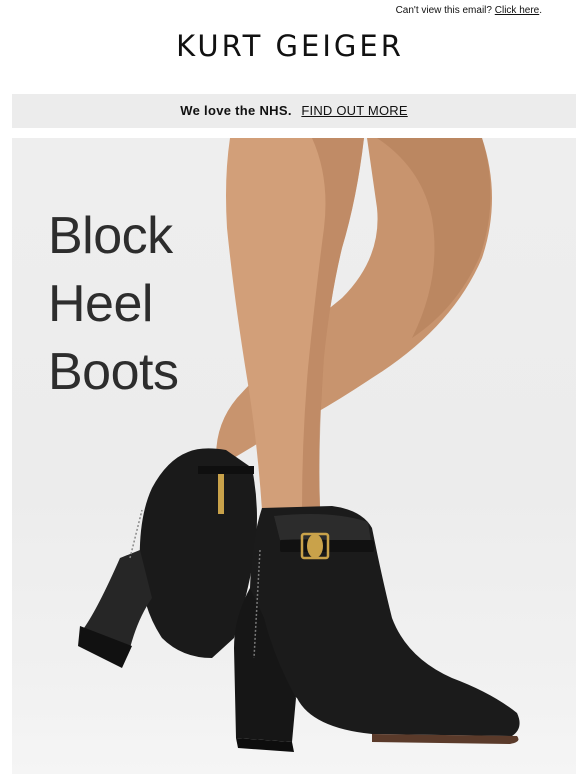 The image size is (580, 774). I want to click on back-boot, so click(167, 558).